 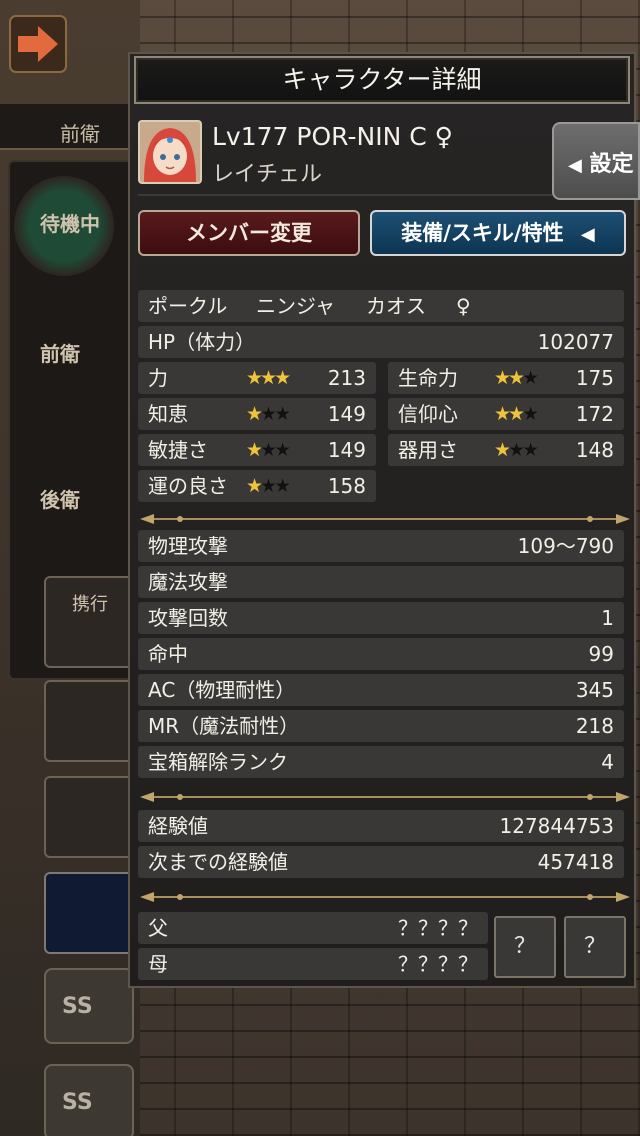 What do you see at coordinates (556, 826) in the screenshot?
I see `exp-value: 127844753` at bounding box center [556, 826].